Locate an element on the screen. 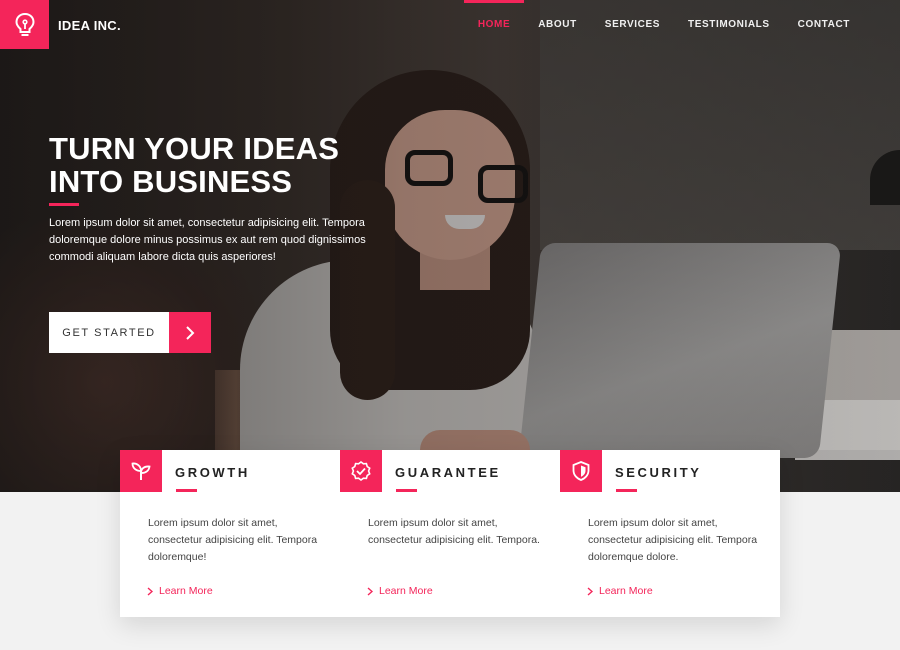 This screenshot has height=650, width=900. sprout-icon is located at coordinates (141, 471).